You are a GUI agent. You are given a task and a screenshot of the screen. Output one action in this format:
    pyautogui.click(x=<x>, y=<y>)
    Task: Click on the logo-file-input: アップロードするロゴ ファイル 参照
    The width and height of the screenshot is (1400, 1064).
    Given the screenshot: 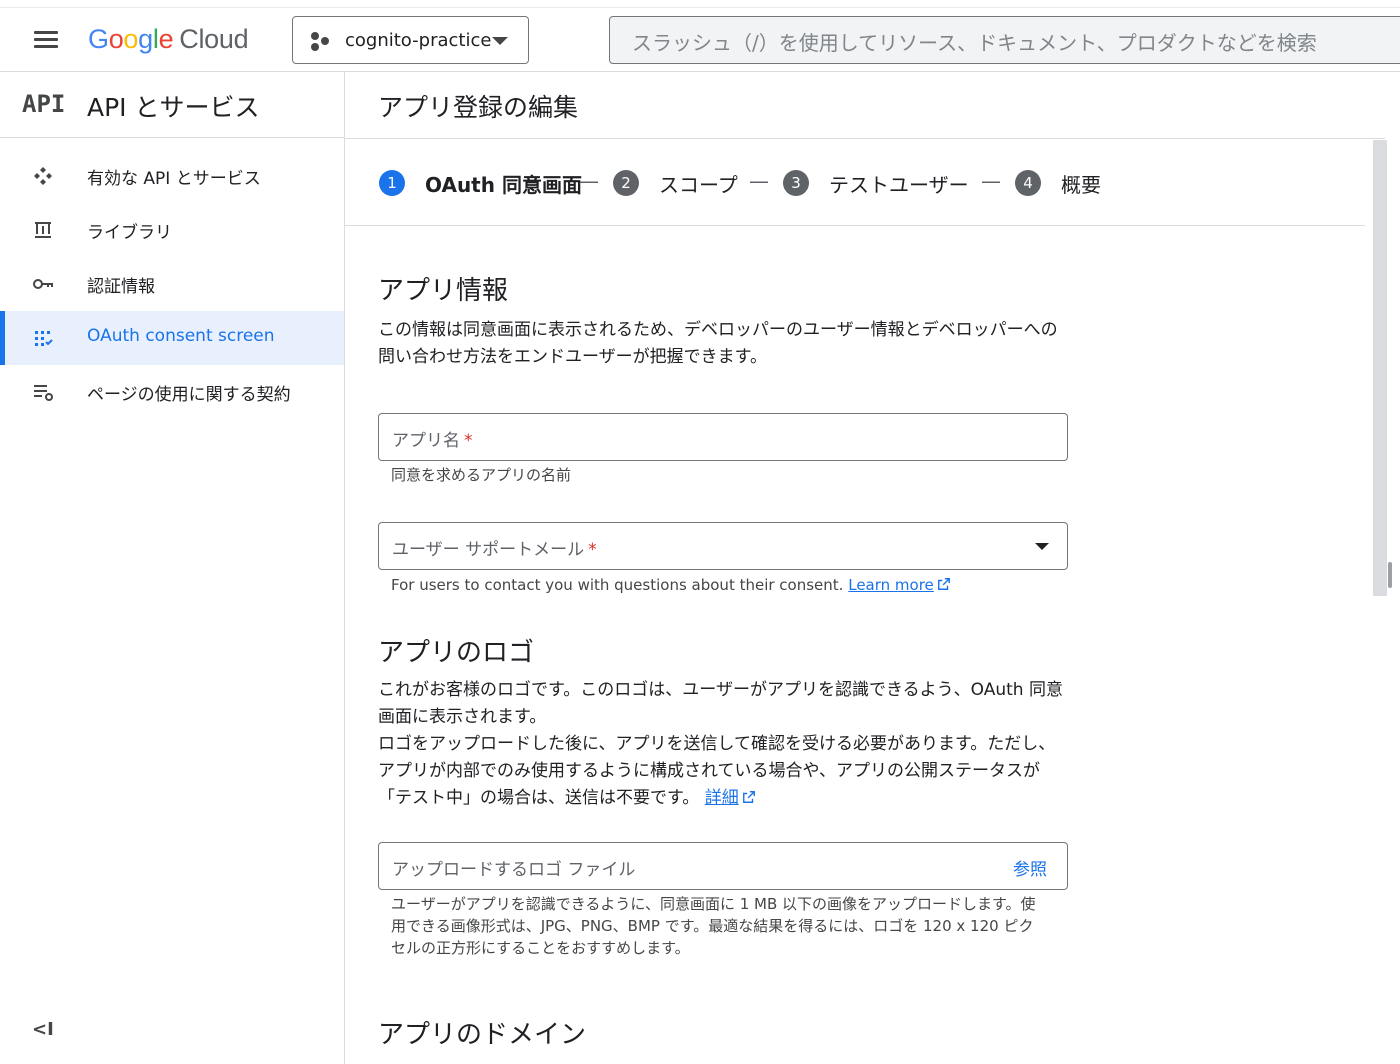 What is the action you would take?
    pyautogui.click(x=723, y=866)
    